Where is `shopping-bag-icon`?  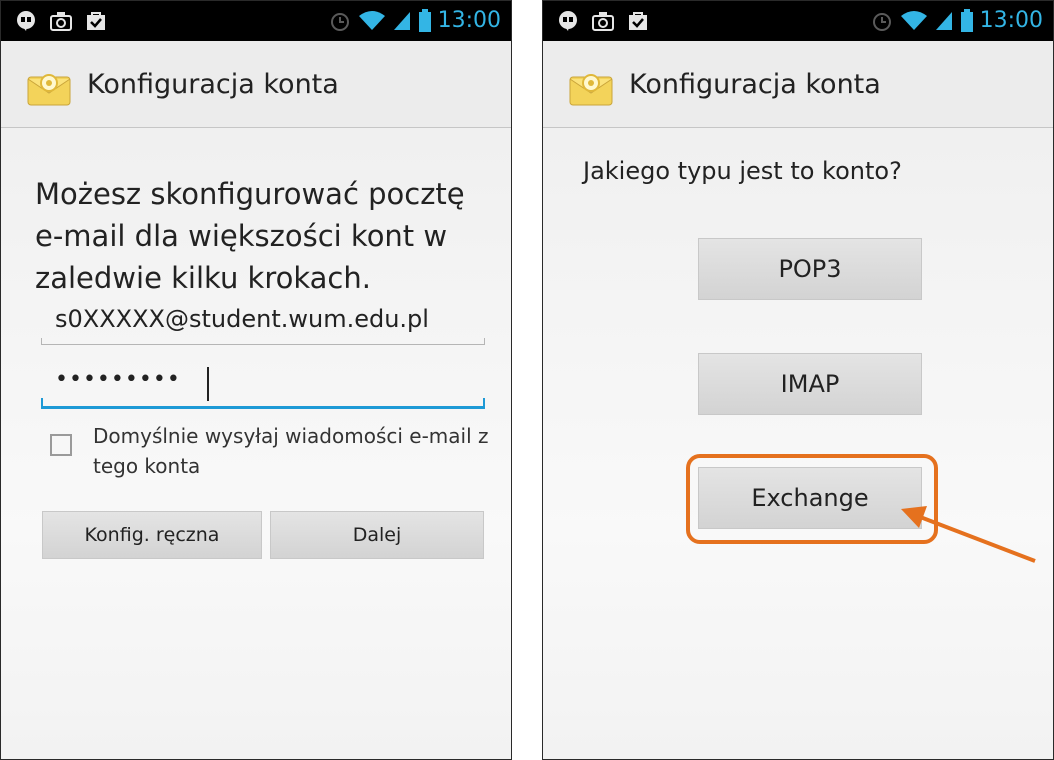 shopping-bag-icon is located at coordinates (96, 21).